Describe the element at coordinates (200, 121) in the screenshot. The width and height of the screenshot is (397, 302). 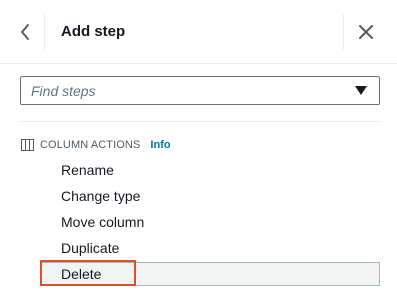
I see `section-divider` at that location.